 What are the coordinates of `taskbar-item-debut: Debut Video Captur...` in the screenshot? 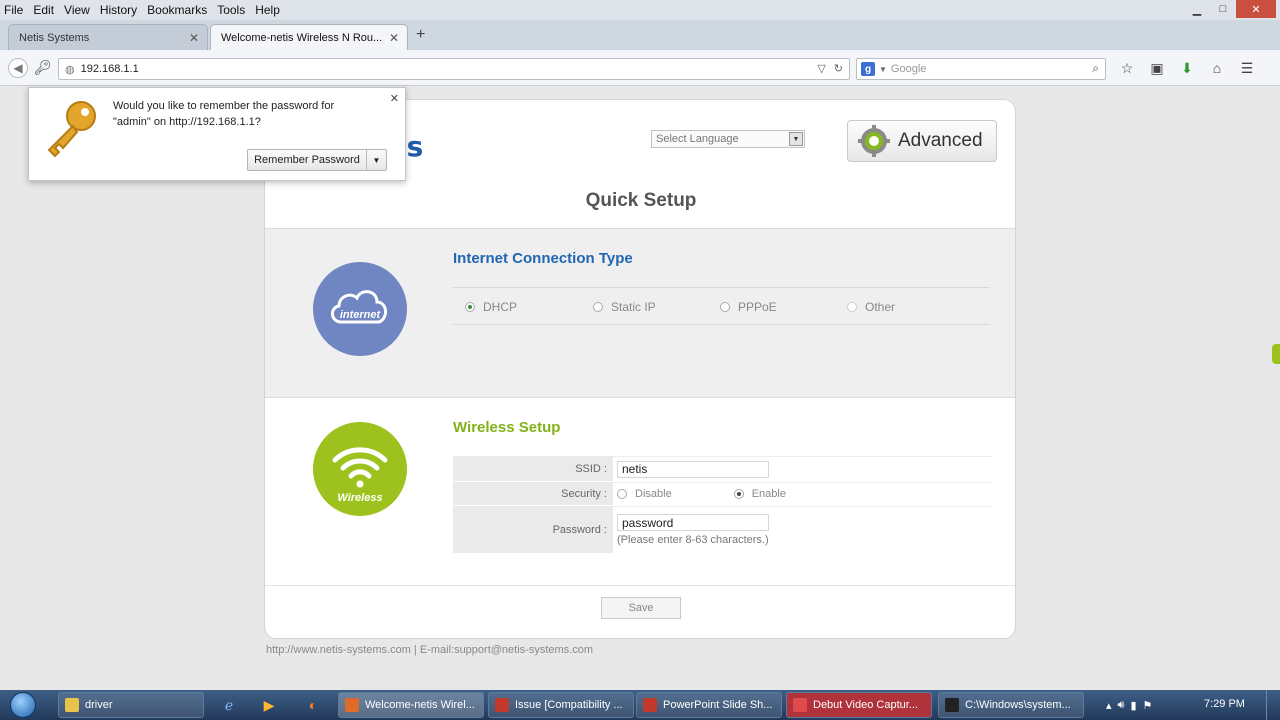 It's located at (859, 705).